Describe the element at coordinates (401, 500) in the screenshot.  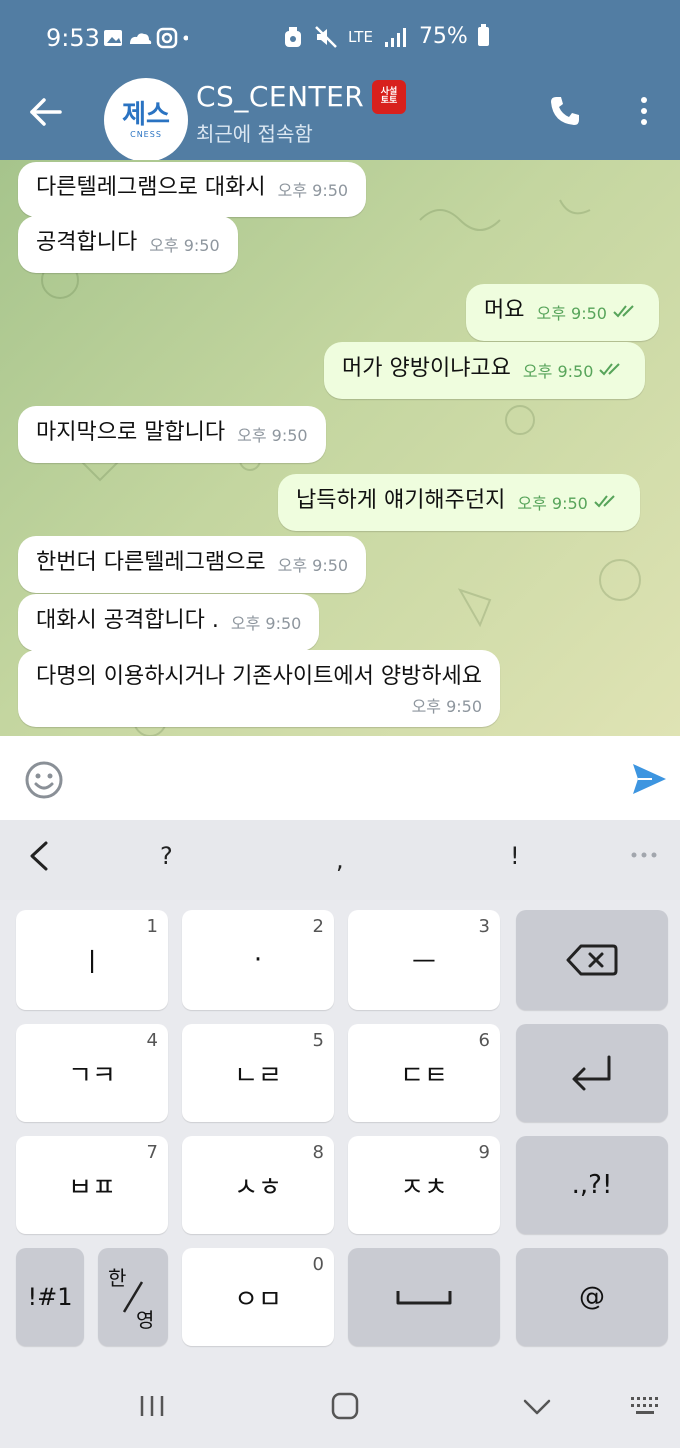
I see `message-text: 납득하게 얘기해주던지` at that location.